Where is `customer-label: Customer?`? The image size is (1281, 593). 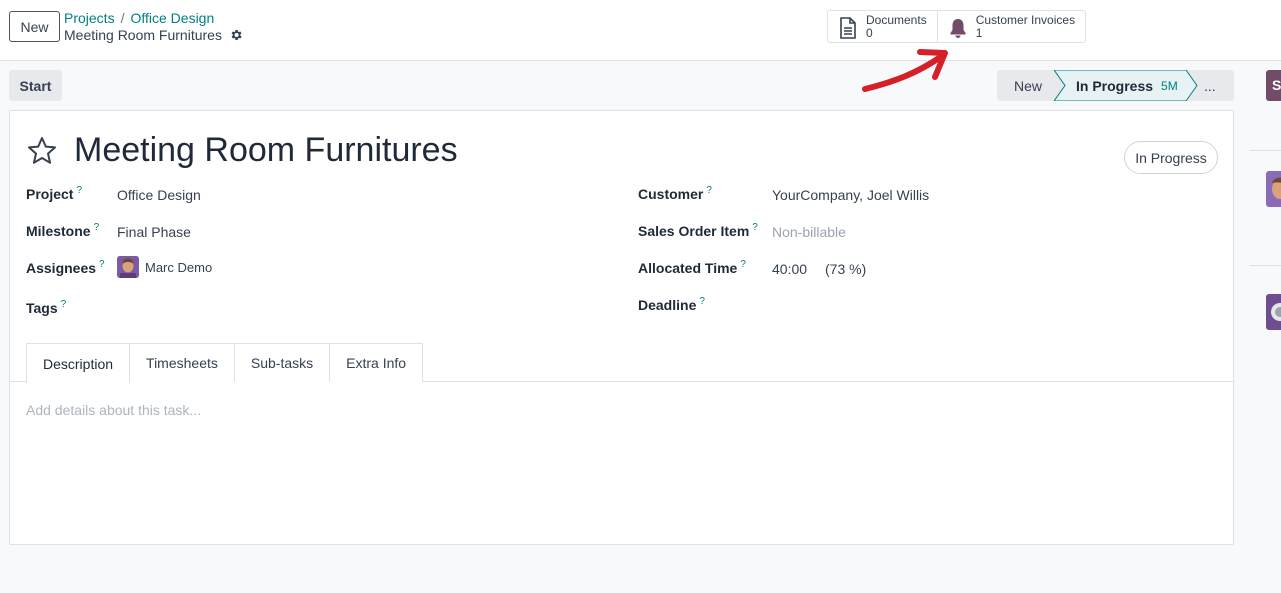 customer-label: Customer? is located at coordinates (675, 193).